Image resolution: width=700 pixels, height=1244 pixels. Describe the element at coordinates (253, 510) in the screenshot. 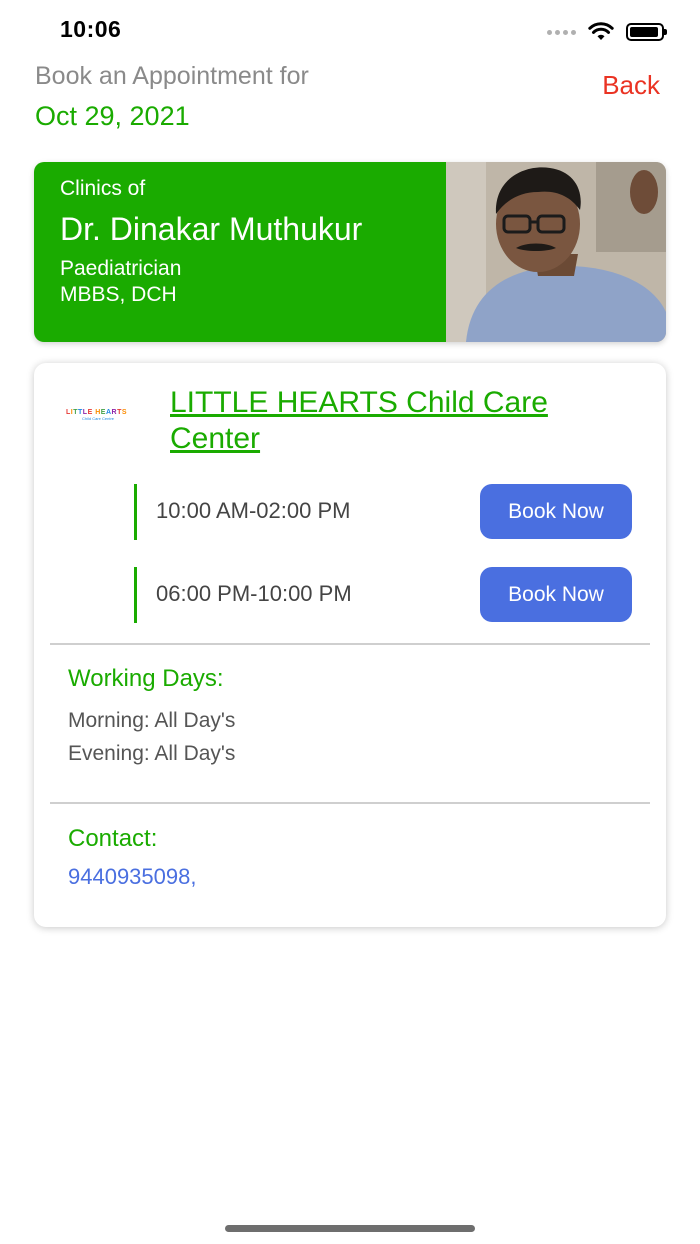

I see `slot-time: 10:00 AM-02:00 PM` at that location.